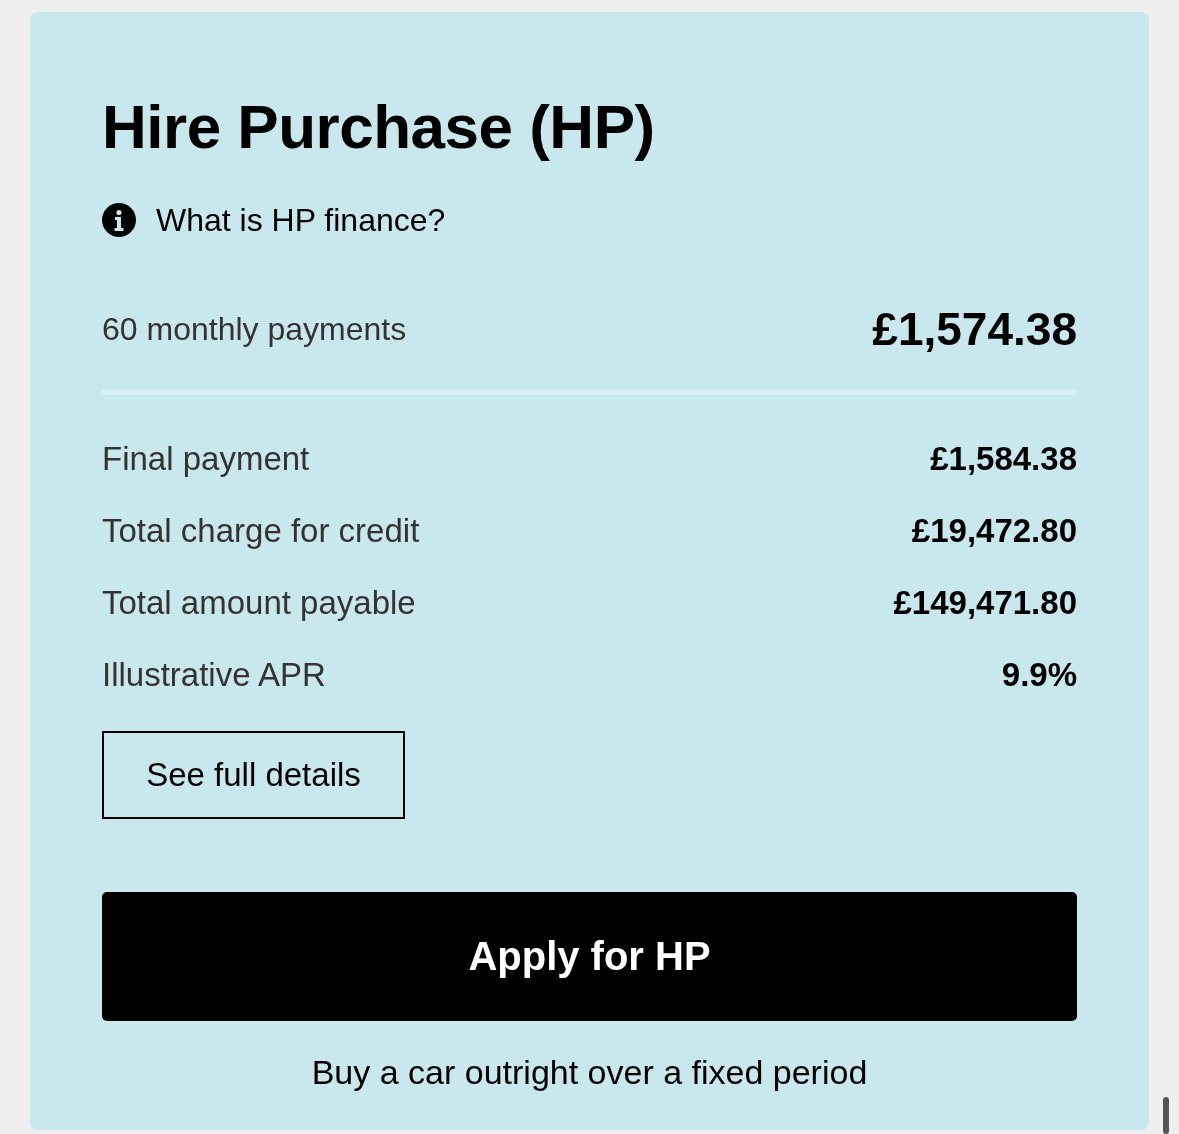 Image resolution: width=1179 pixels, height=1134 pixels. What do you see at coordinates (214, 675) in the screenshot?
I see `row-label: Illustrative APR` at bounding box center [214, 675].